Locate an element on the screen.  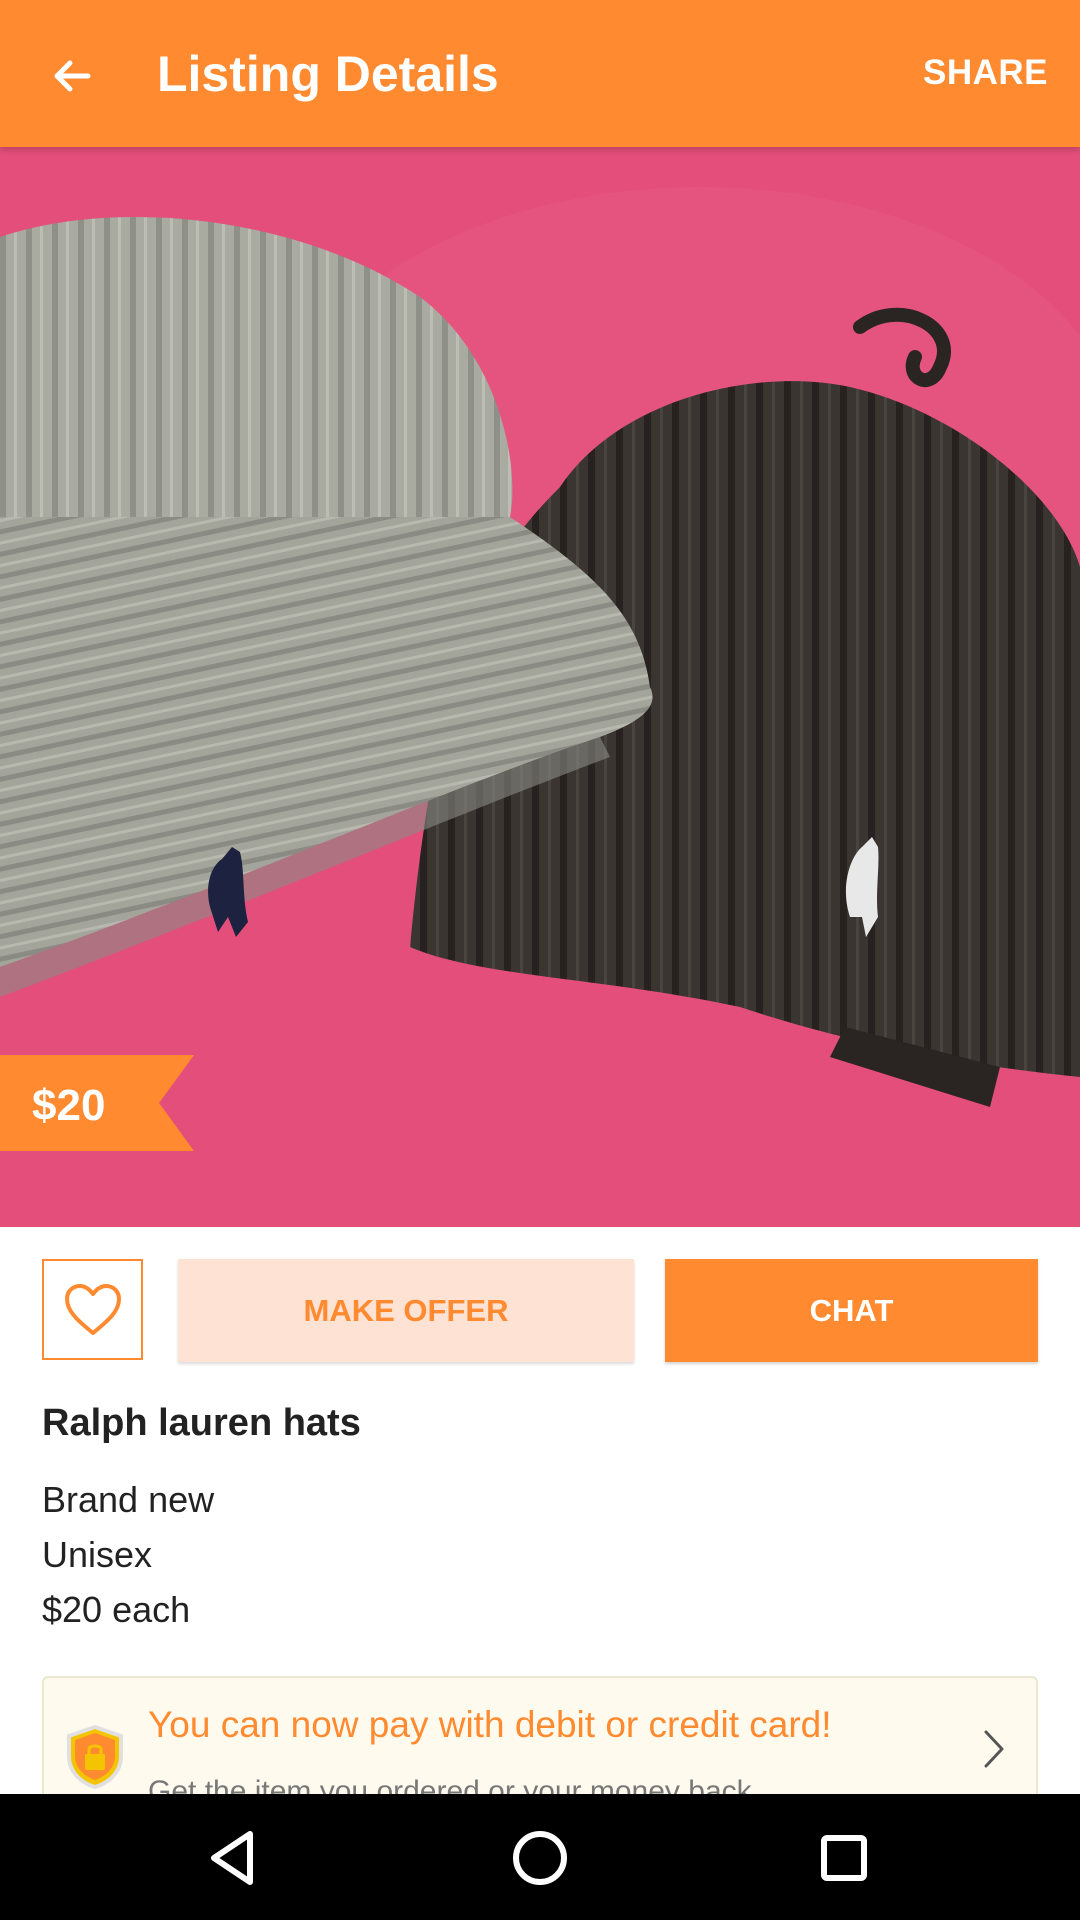
nav-home-icon is located at coordinates (540, 1858).